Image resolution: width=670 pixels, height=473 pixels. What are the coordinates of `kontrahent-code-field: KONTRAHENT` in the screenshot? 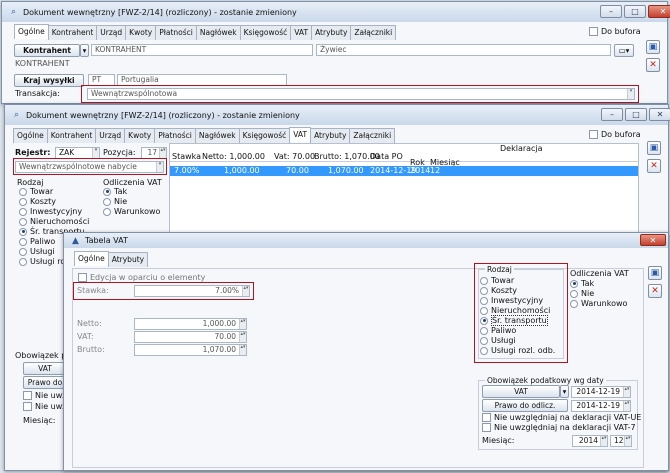 It's located at (202, 50).